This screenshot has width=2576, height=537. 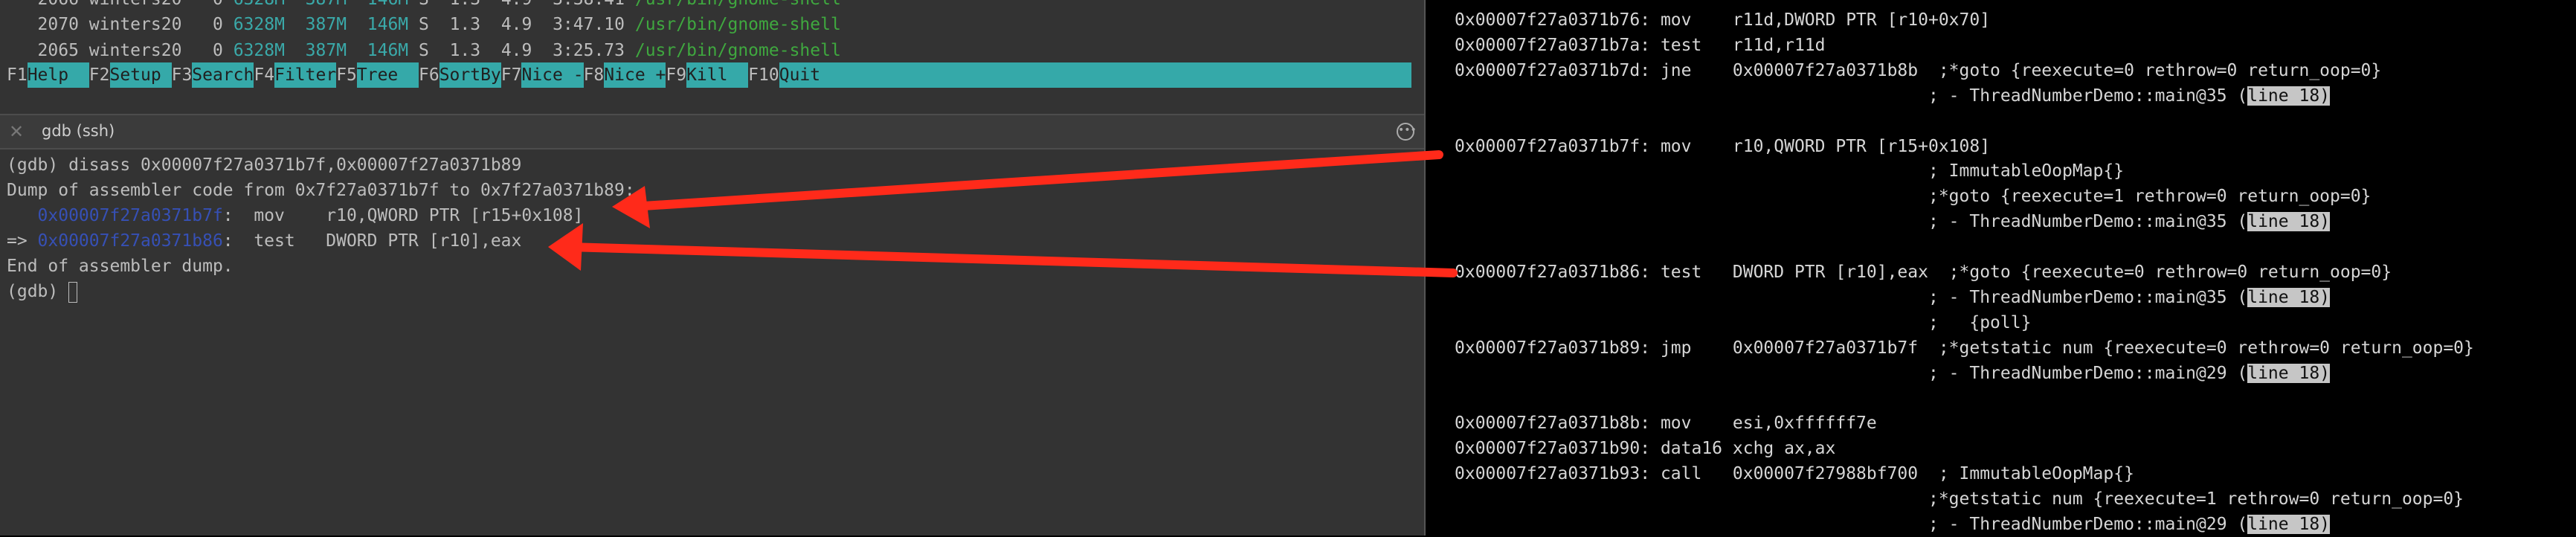 What do you see at coordinates (635, 75) in the screenshot?
I see `fkey-label-nice: Nice +` at bounding box center [635, 75].